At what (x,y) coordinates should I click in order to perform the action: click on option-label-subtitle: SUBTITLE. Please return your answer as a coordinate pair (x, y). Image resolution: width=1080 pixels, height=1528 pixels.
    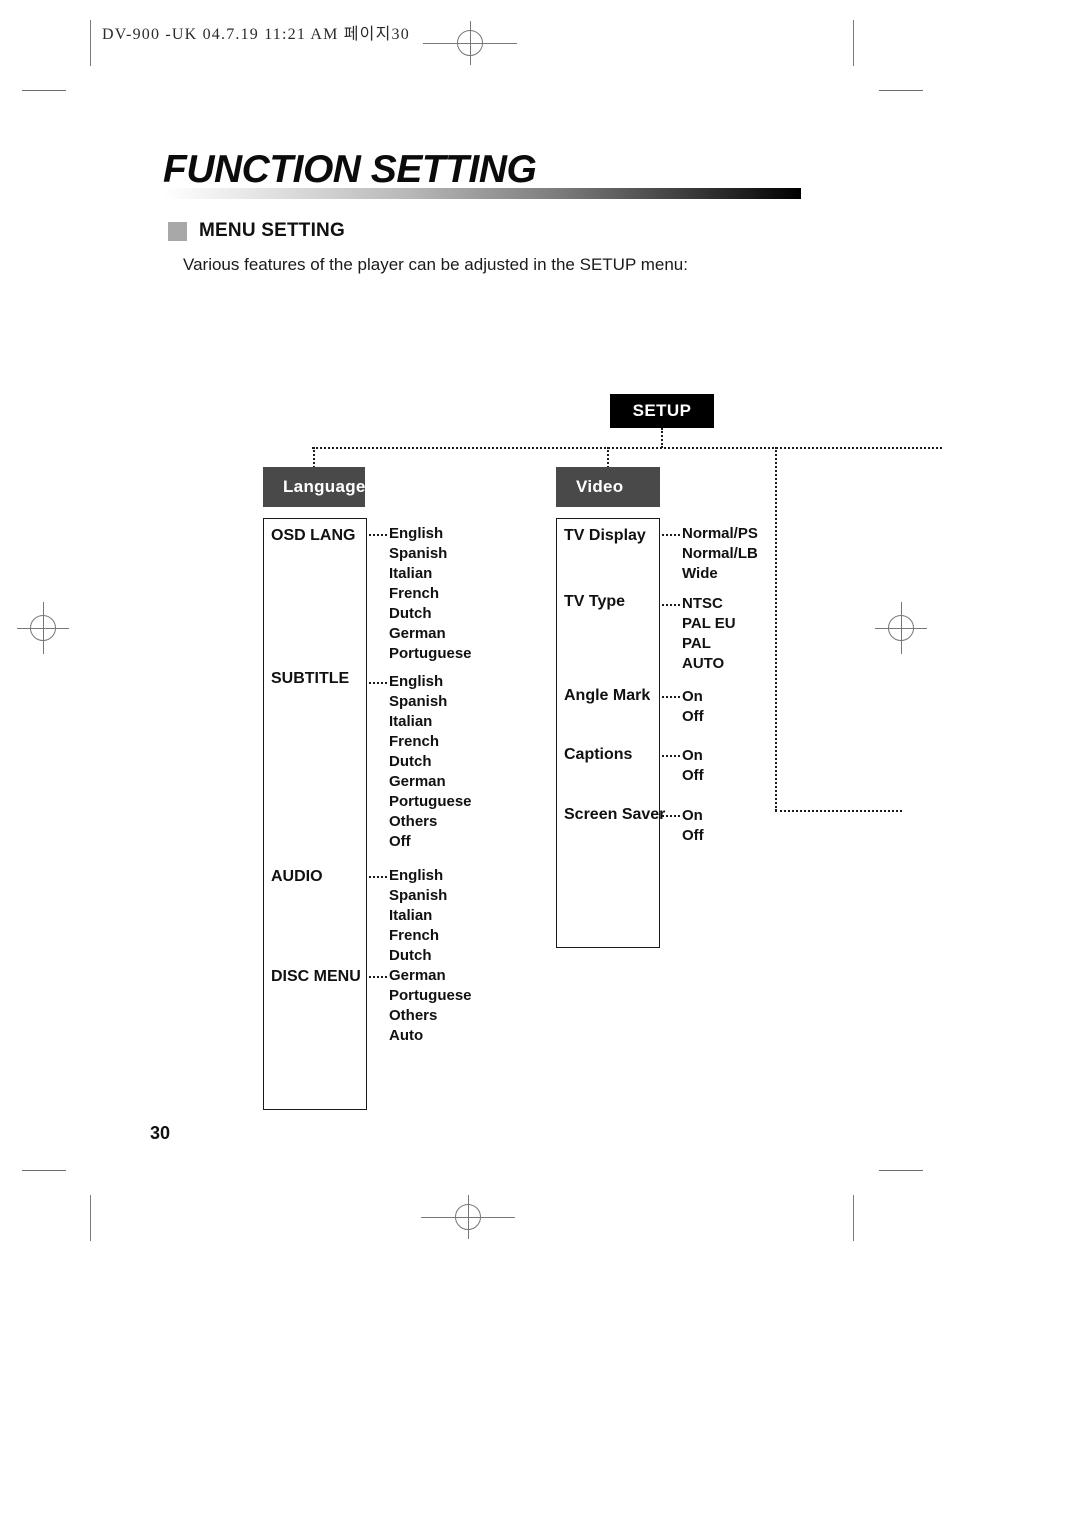
    Looking at the image, I should click on (310, 678).